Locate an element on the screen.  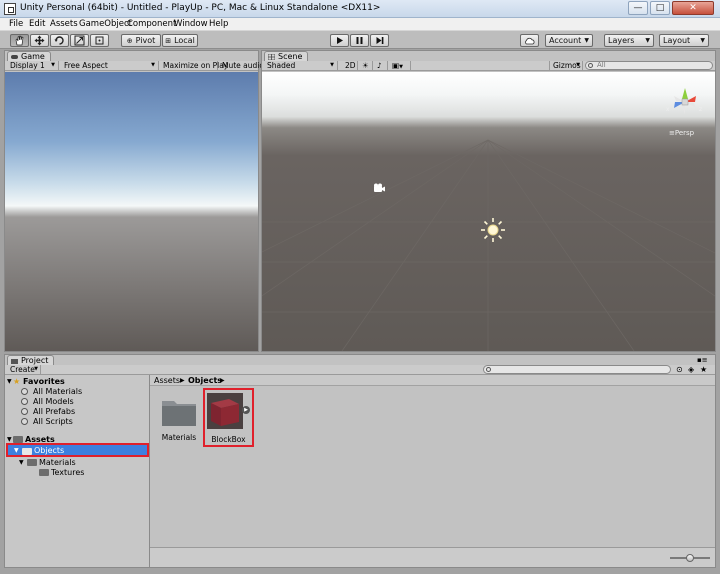
scene-search-input: All is located at coordinates (649, 65).